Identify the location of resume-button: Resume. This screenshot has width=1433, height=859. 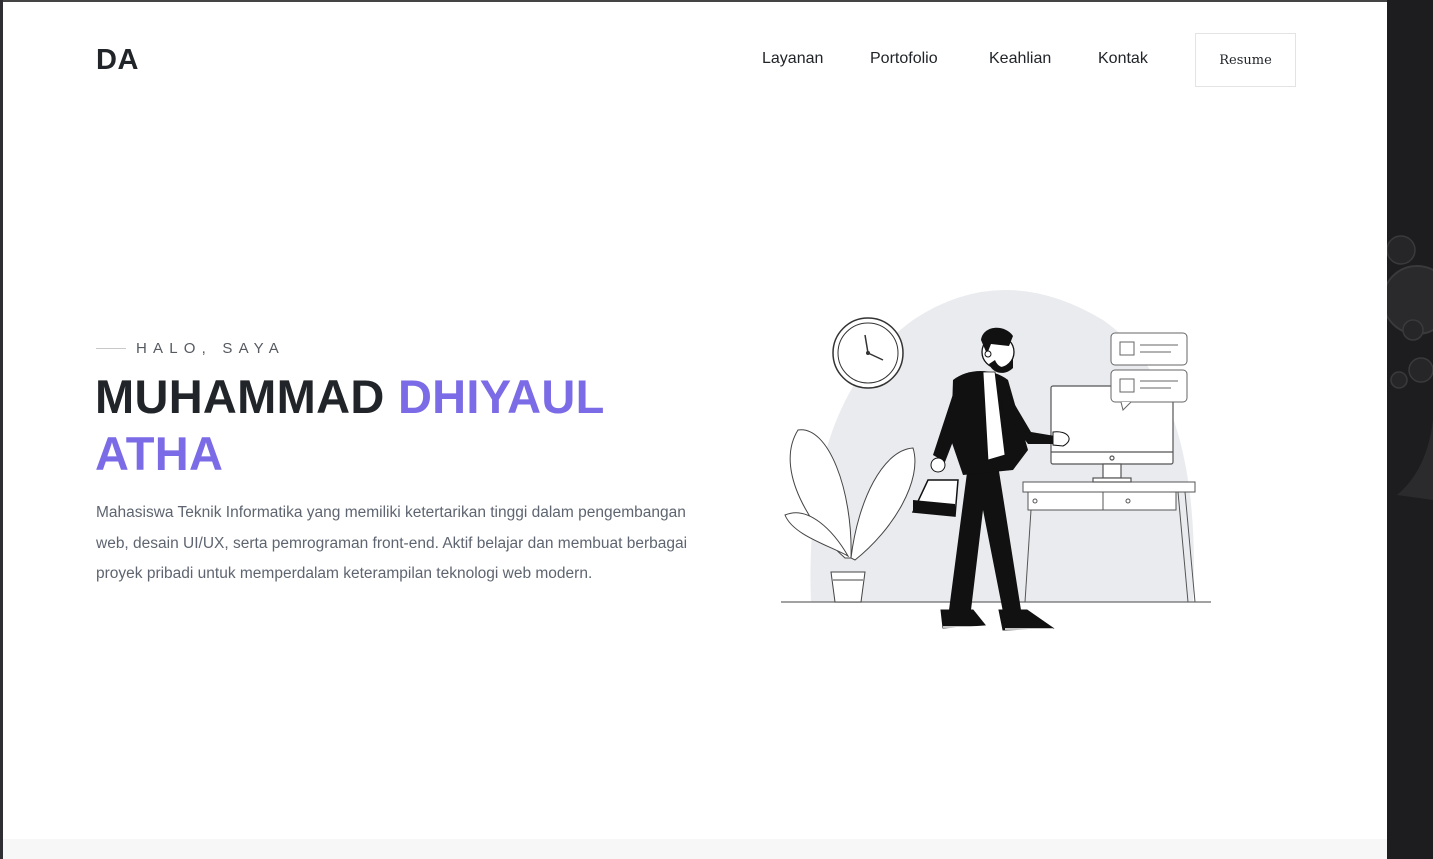
(1245, 60).